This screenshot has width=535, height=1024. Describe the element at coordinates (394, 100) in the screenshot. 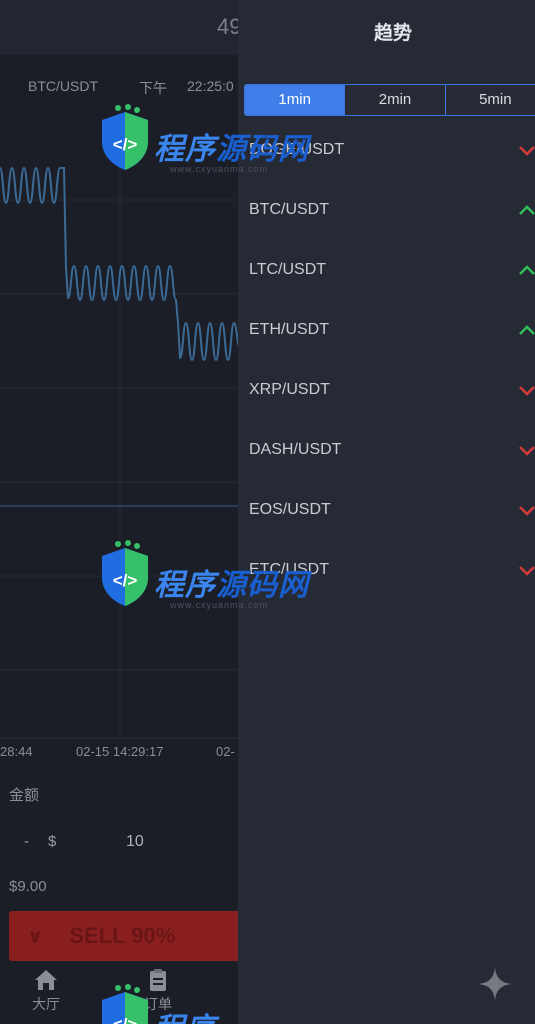

I see `interval-option-2min: 2min` at that location.